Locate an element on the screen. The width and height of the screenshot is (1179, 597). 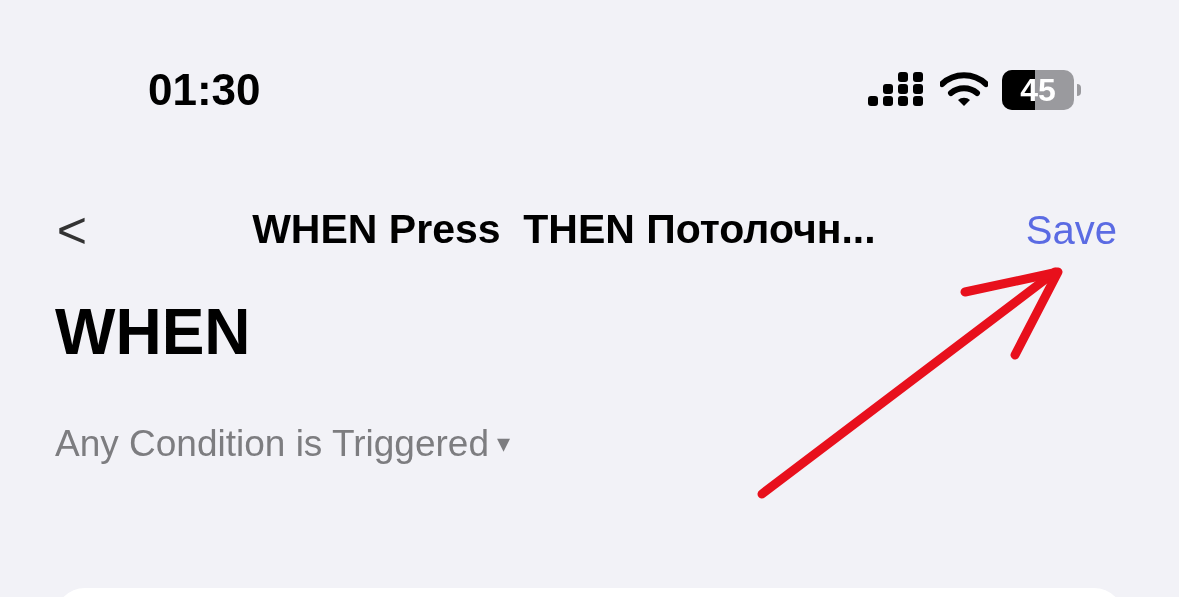
back-button: < is located at coordinates (72, 230).